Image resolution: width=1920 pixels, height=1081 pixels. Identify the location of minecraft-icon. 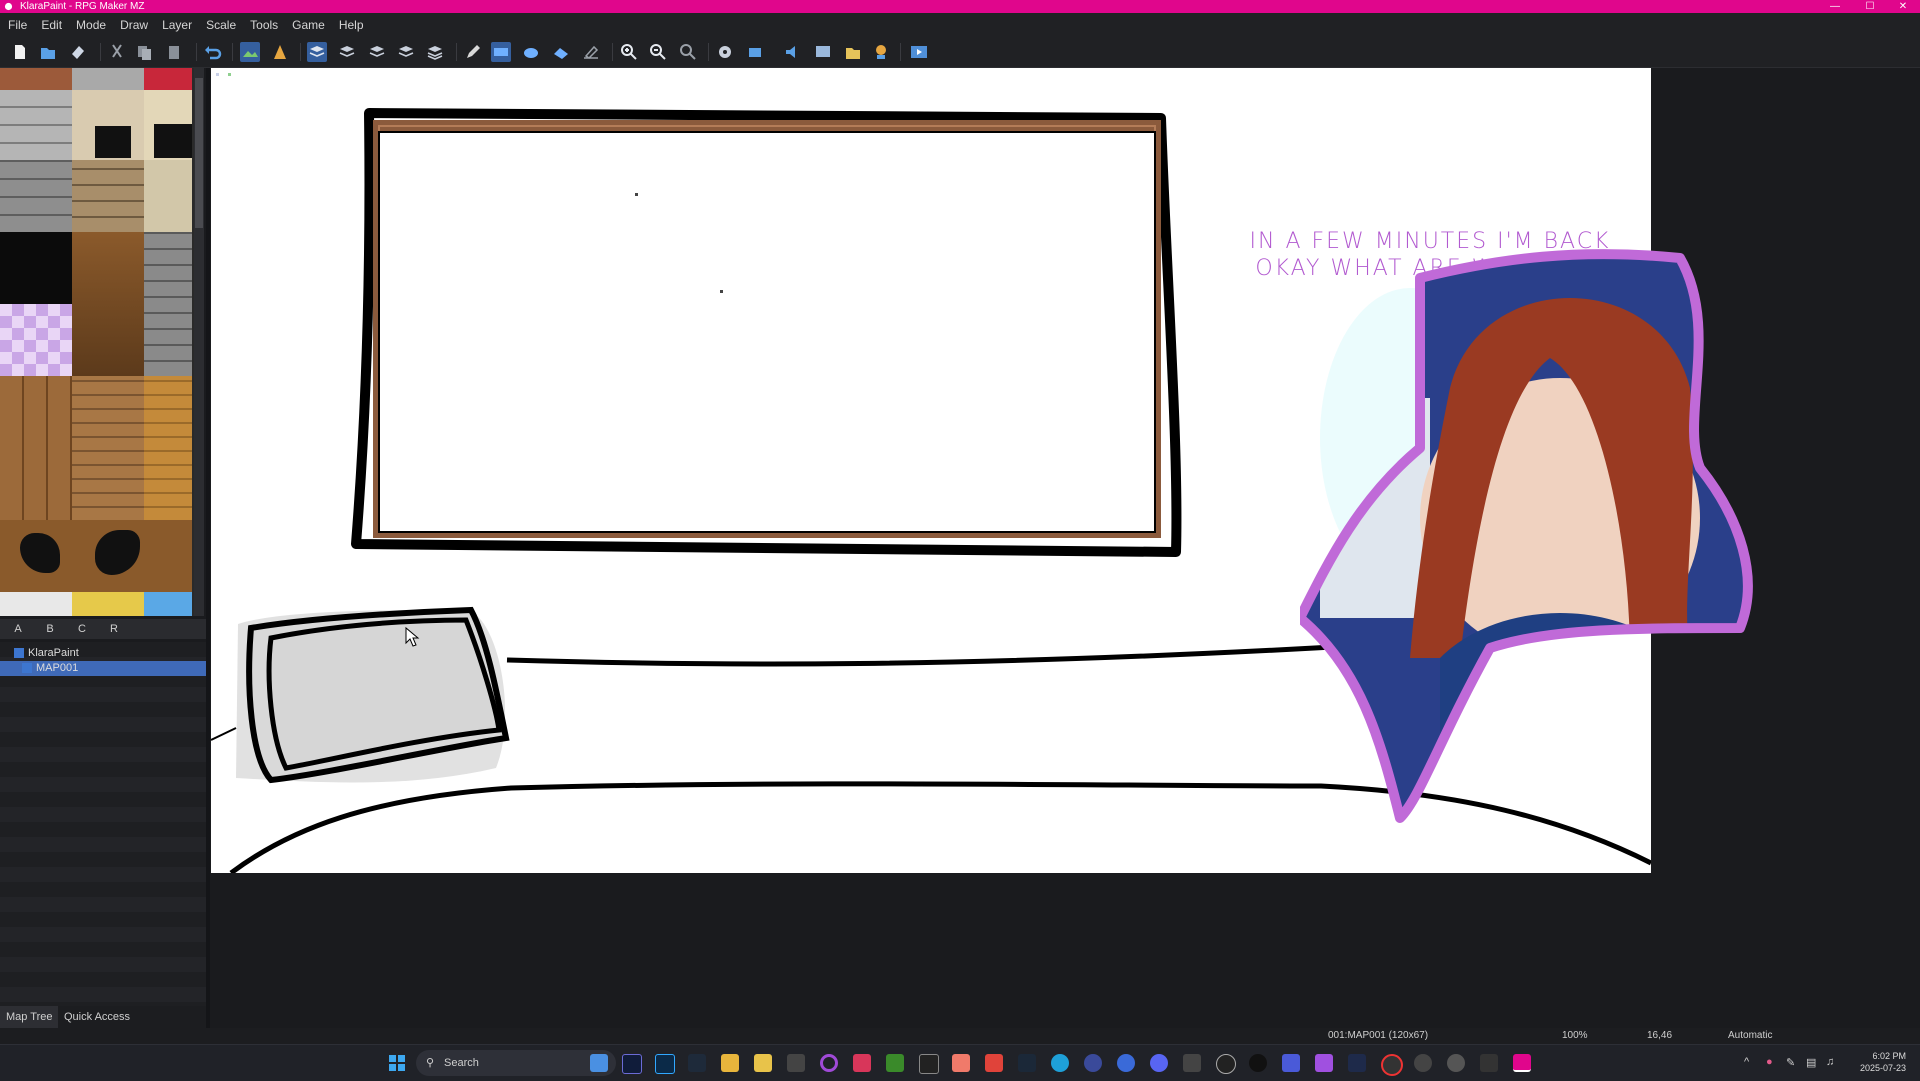
(895, 1063).